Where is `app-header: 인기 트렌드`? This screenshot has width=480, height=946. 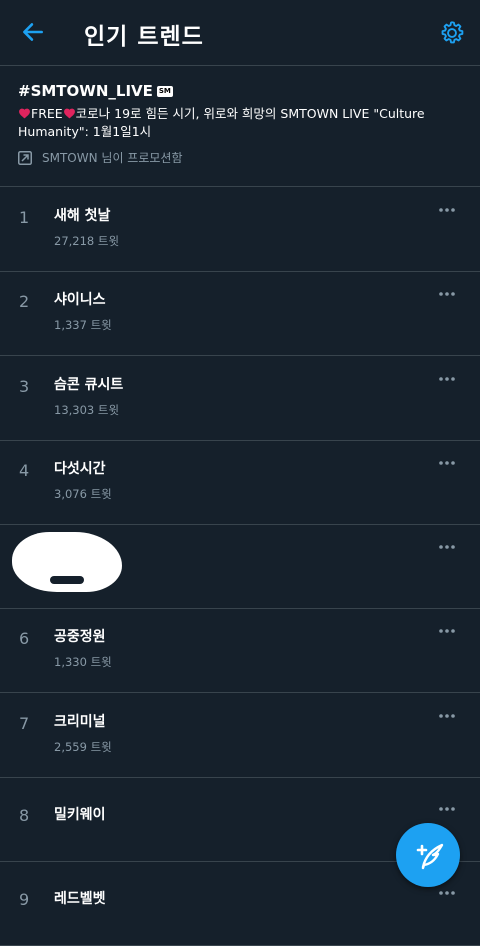
app-header: 인기 트렌드 is located at coordinates (240, 33).